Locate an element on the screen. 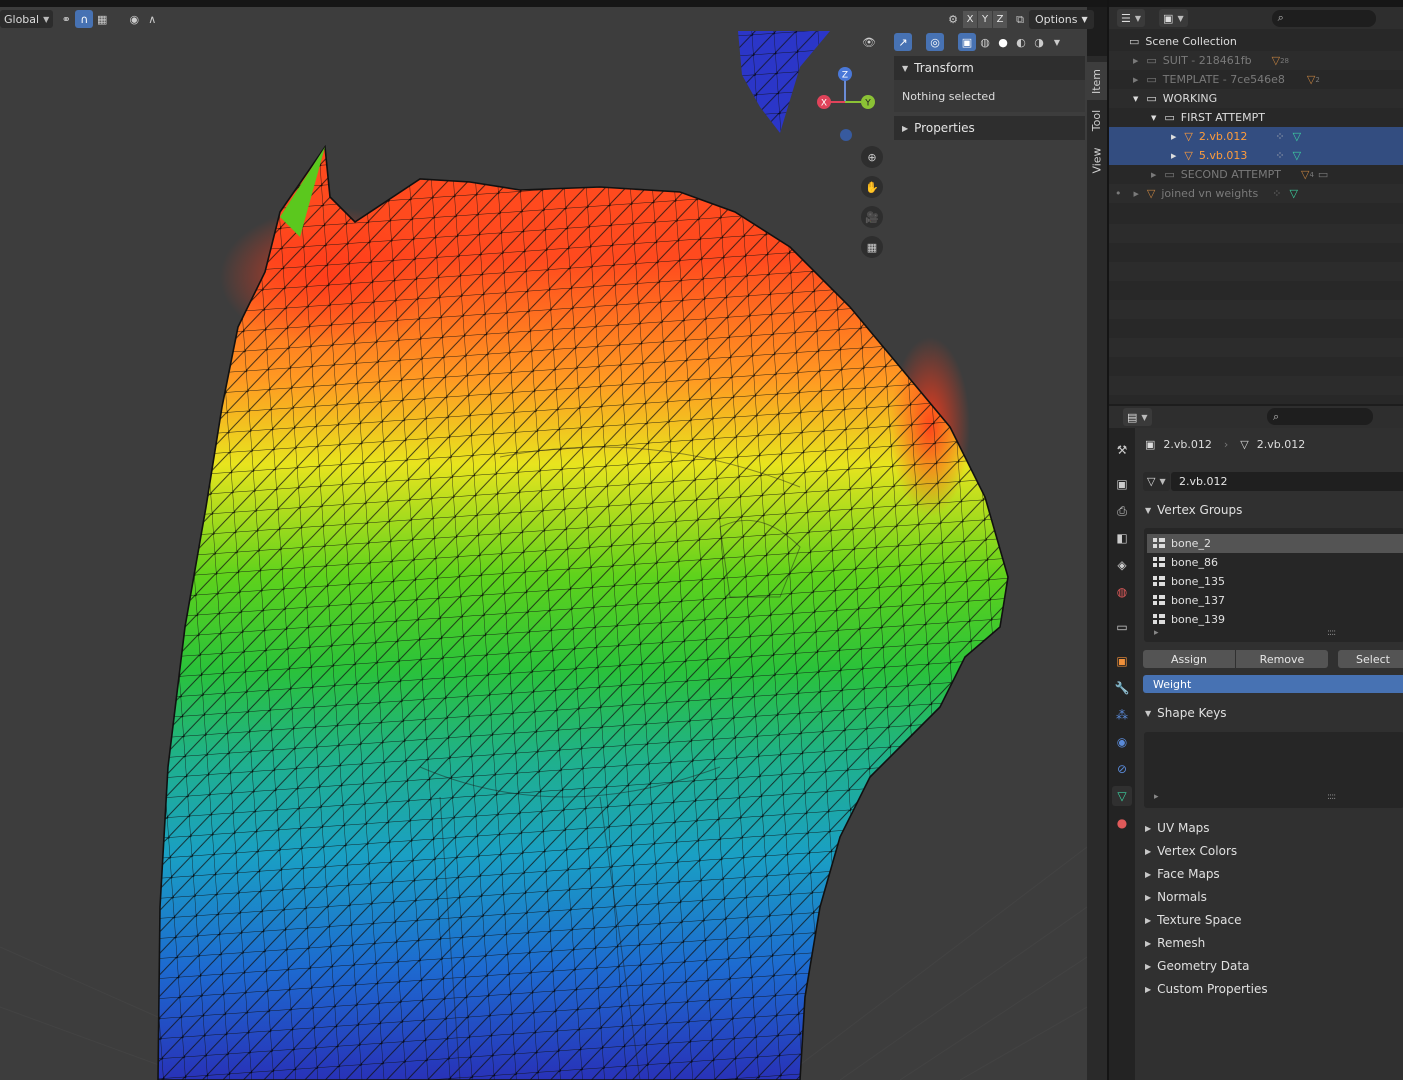 This screenshot has height=1080, width=1403. pivot-icon: ⚭ is located at coordinates (66, 19).